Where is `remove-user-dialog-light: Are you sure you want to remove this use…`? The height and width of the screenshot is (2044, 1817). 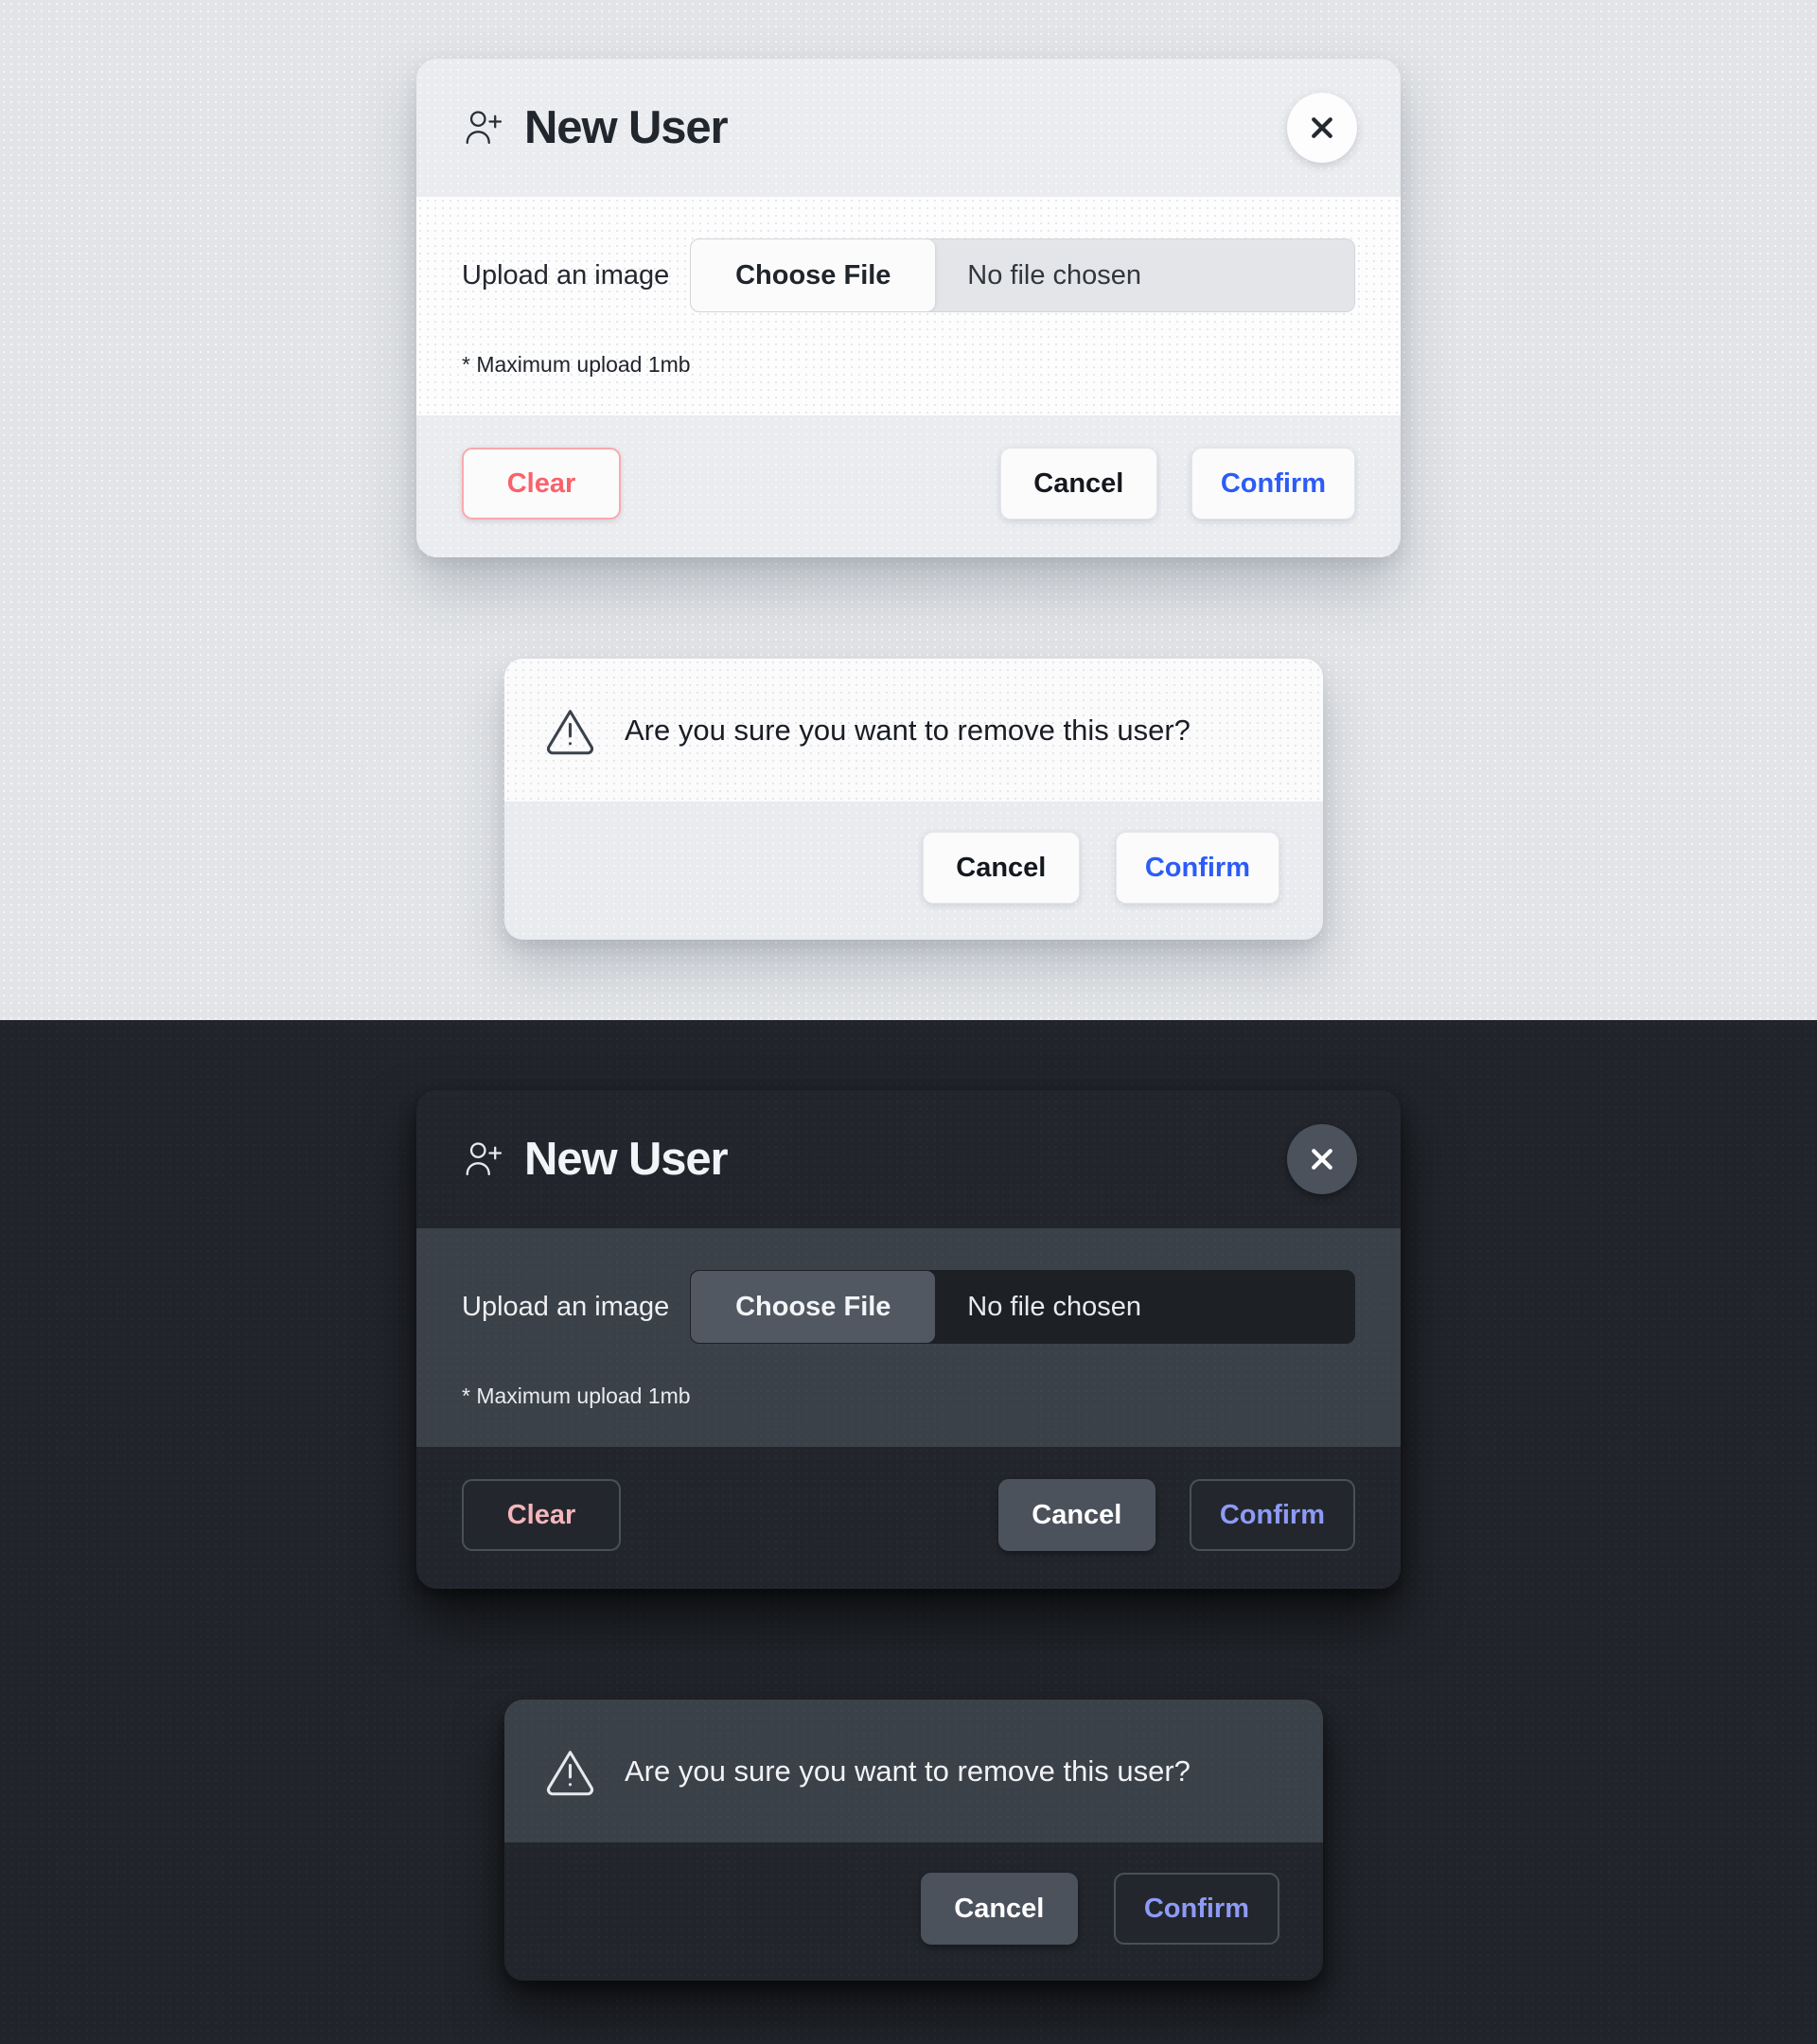 remove-user-dialog-light: Are you sure you want to remove this use… is located at coordinates (914, 799).